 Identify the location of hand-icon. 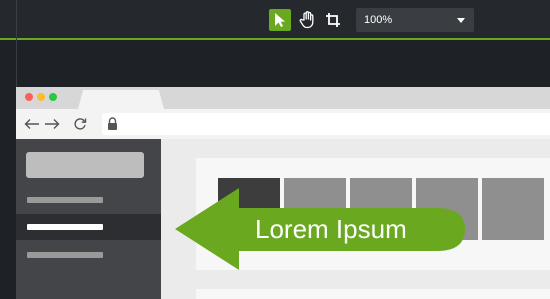
(306, 20).